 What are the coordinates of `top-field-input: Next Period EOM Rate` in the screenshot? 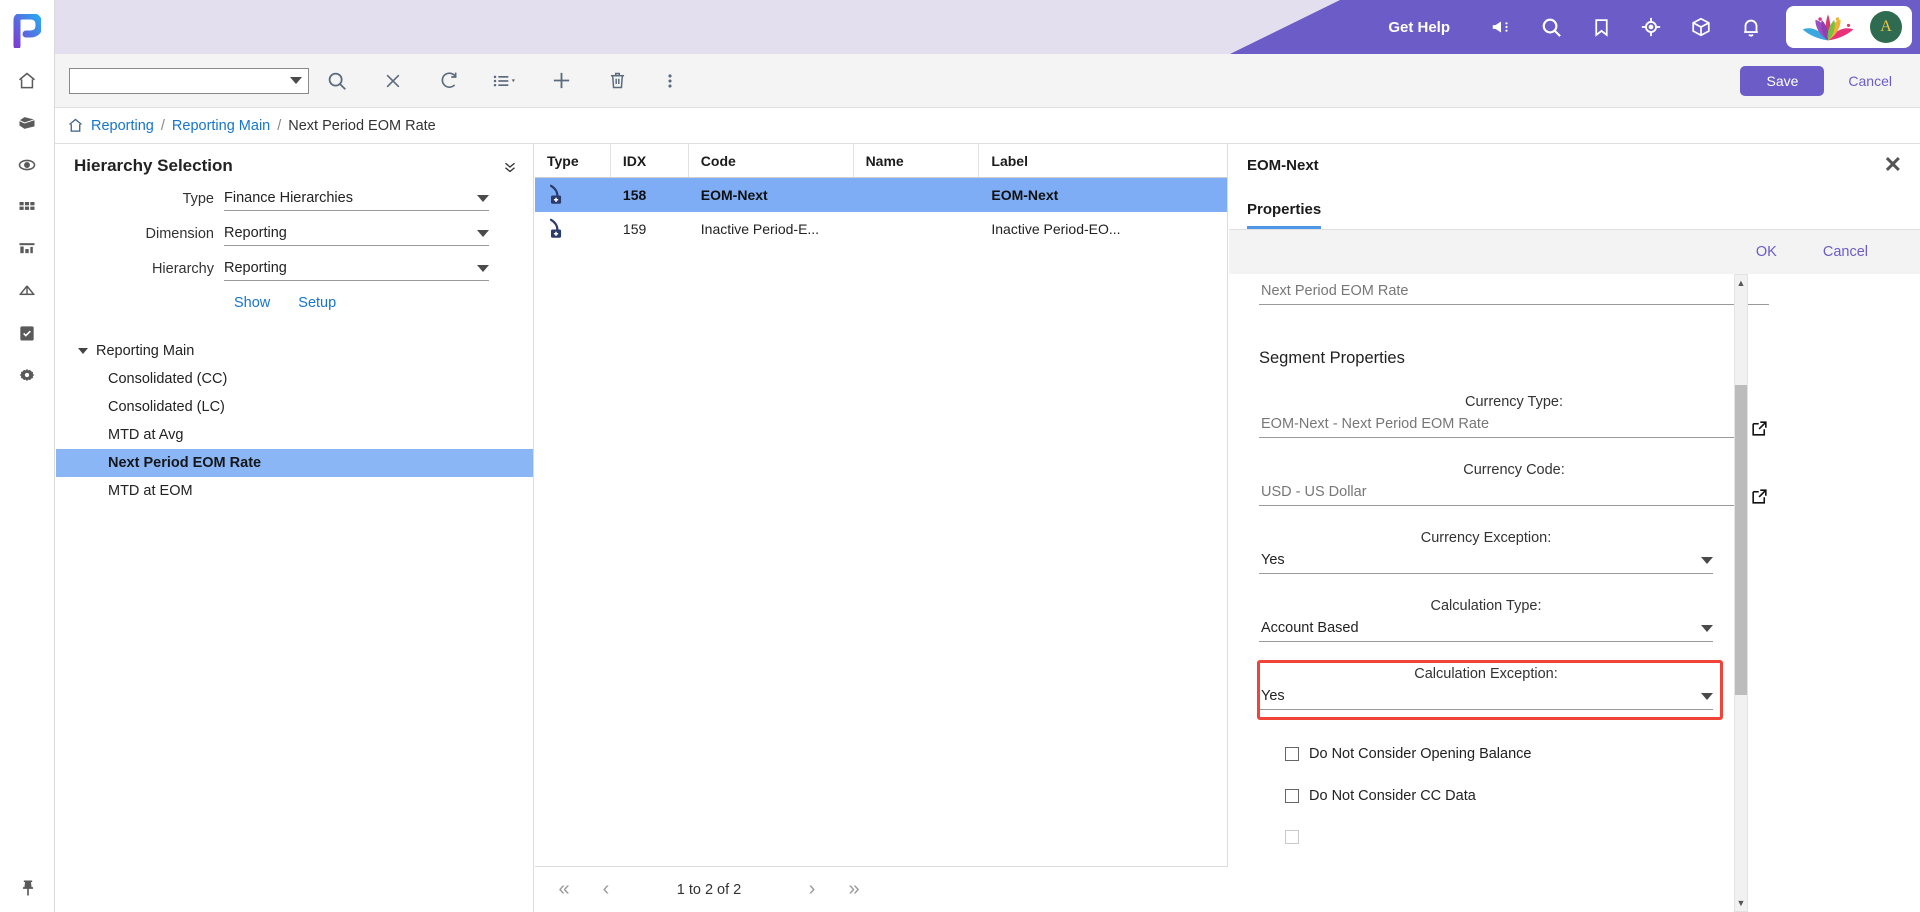 It's located at (1514, 292).